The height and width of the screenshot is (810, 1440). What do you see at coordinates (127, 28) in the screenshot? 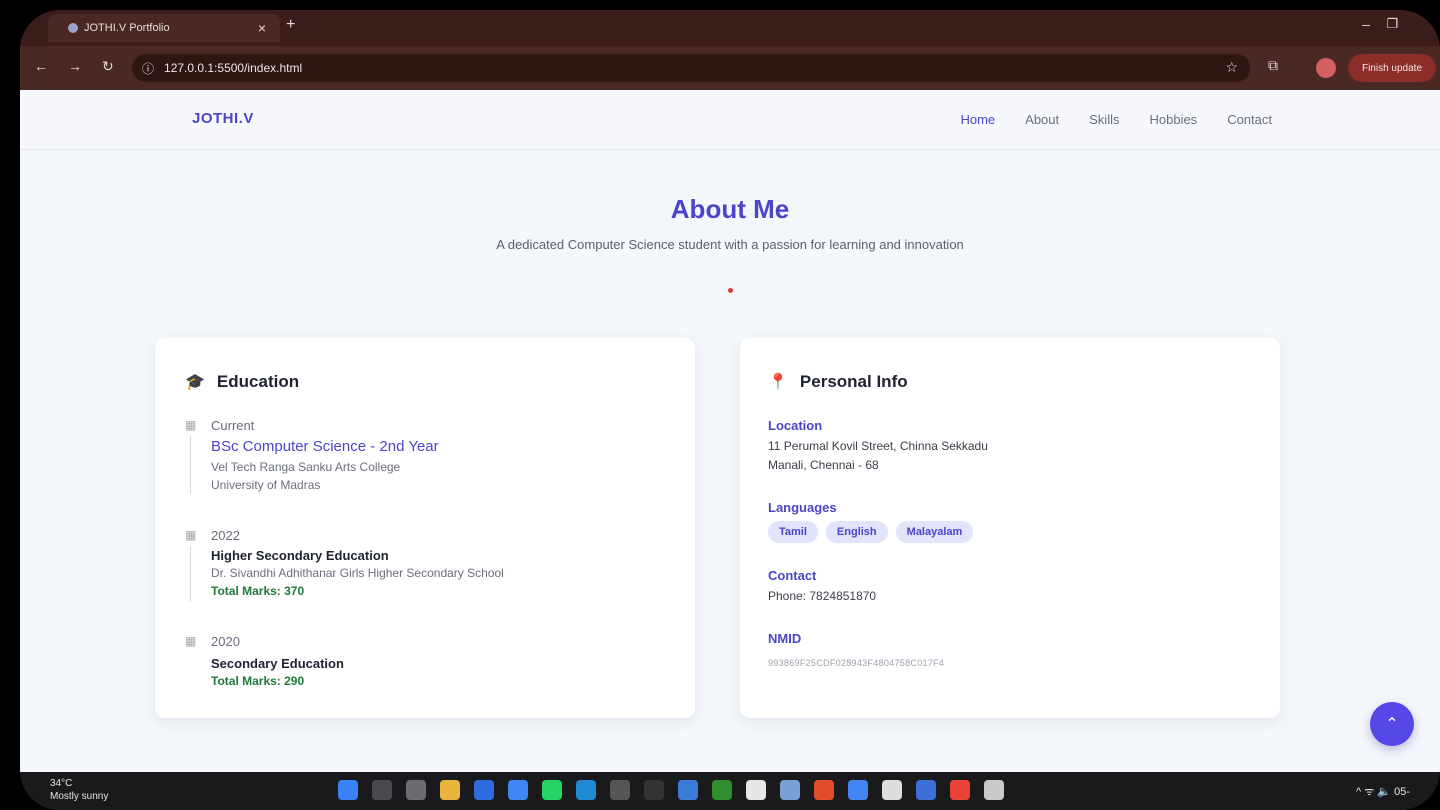
I see `tab-title: JOTHI.V Portfolio` at bounding box center [127, 28].